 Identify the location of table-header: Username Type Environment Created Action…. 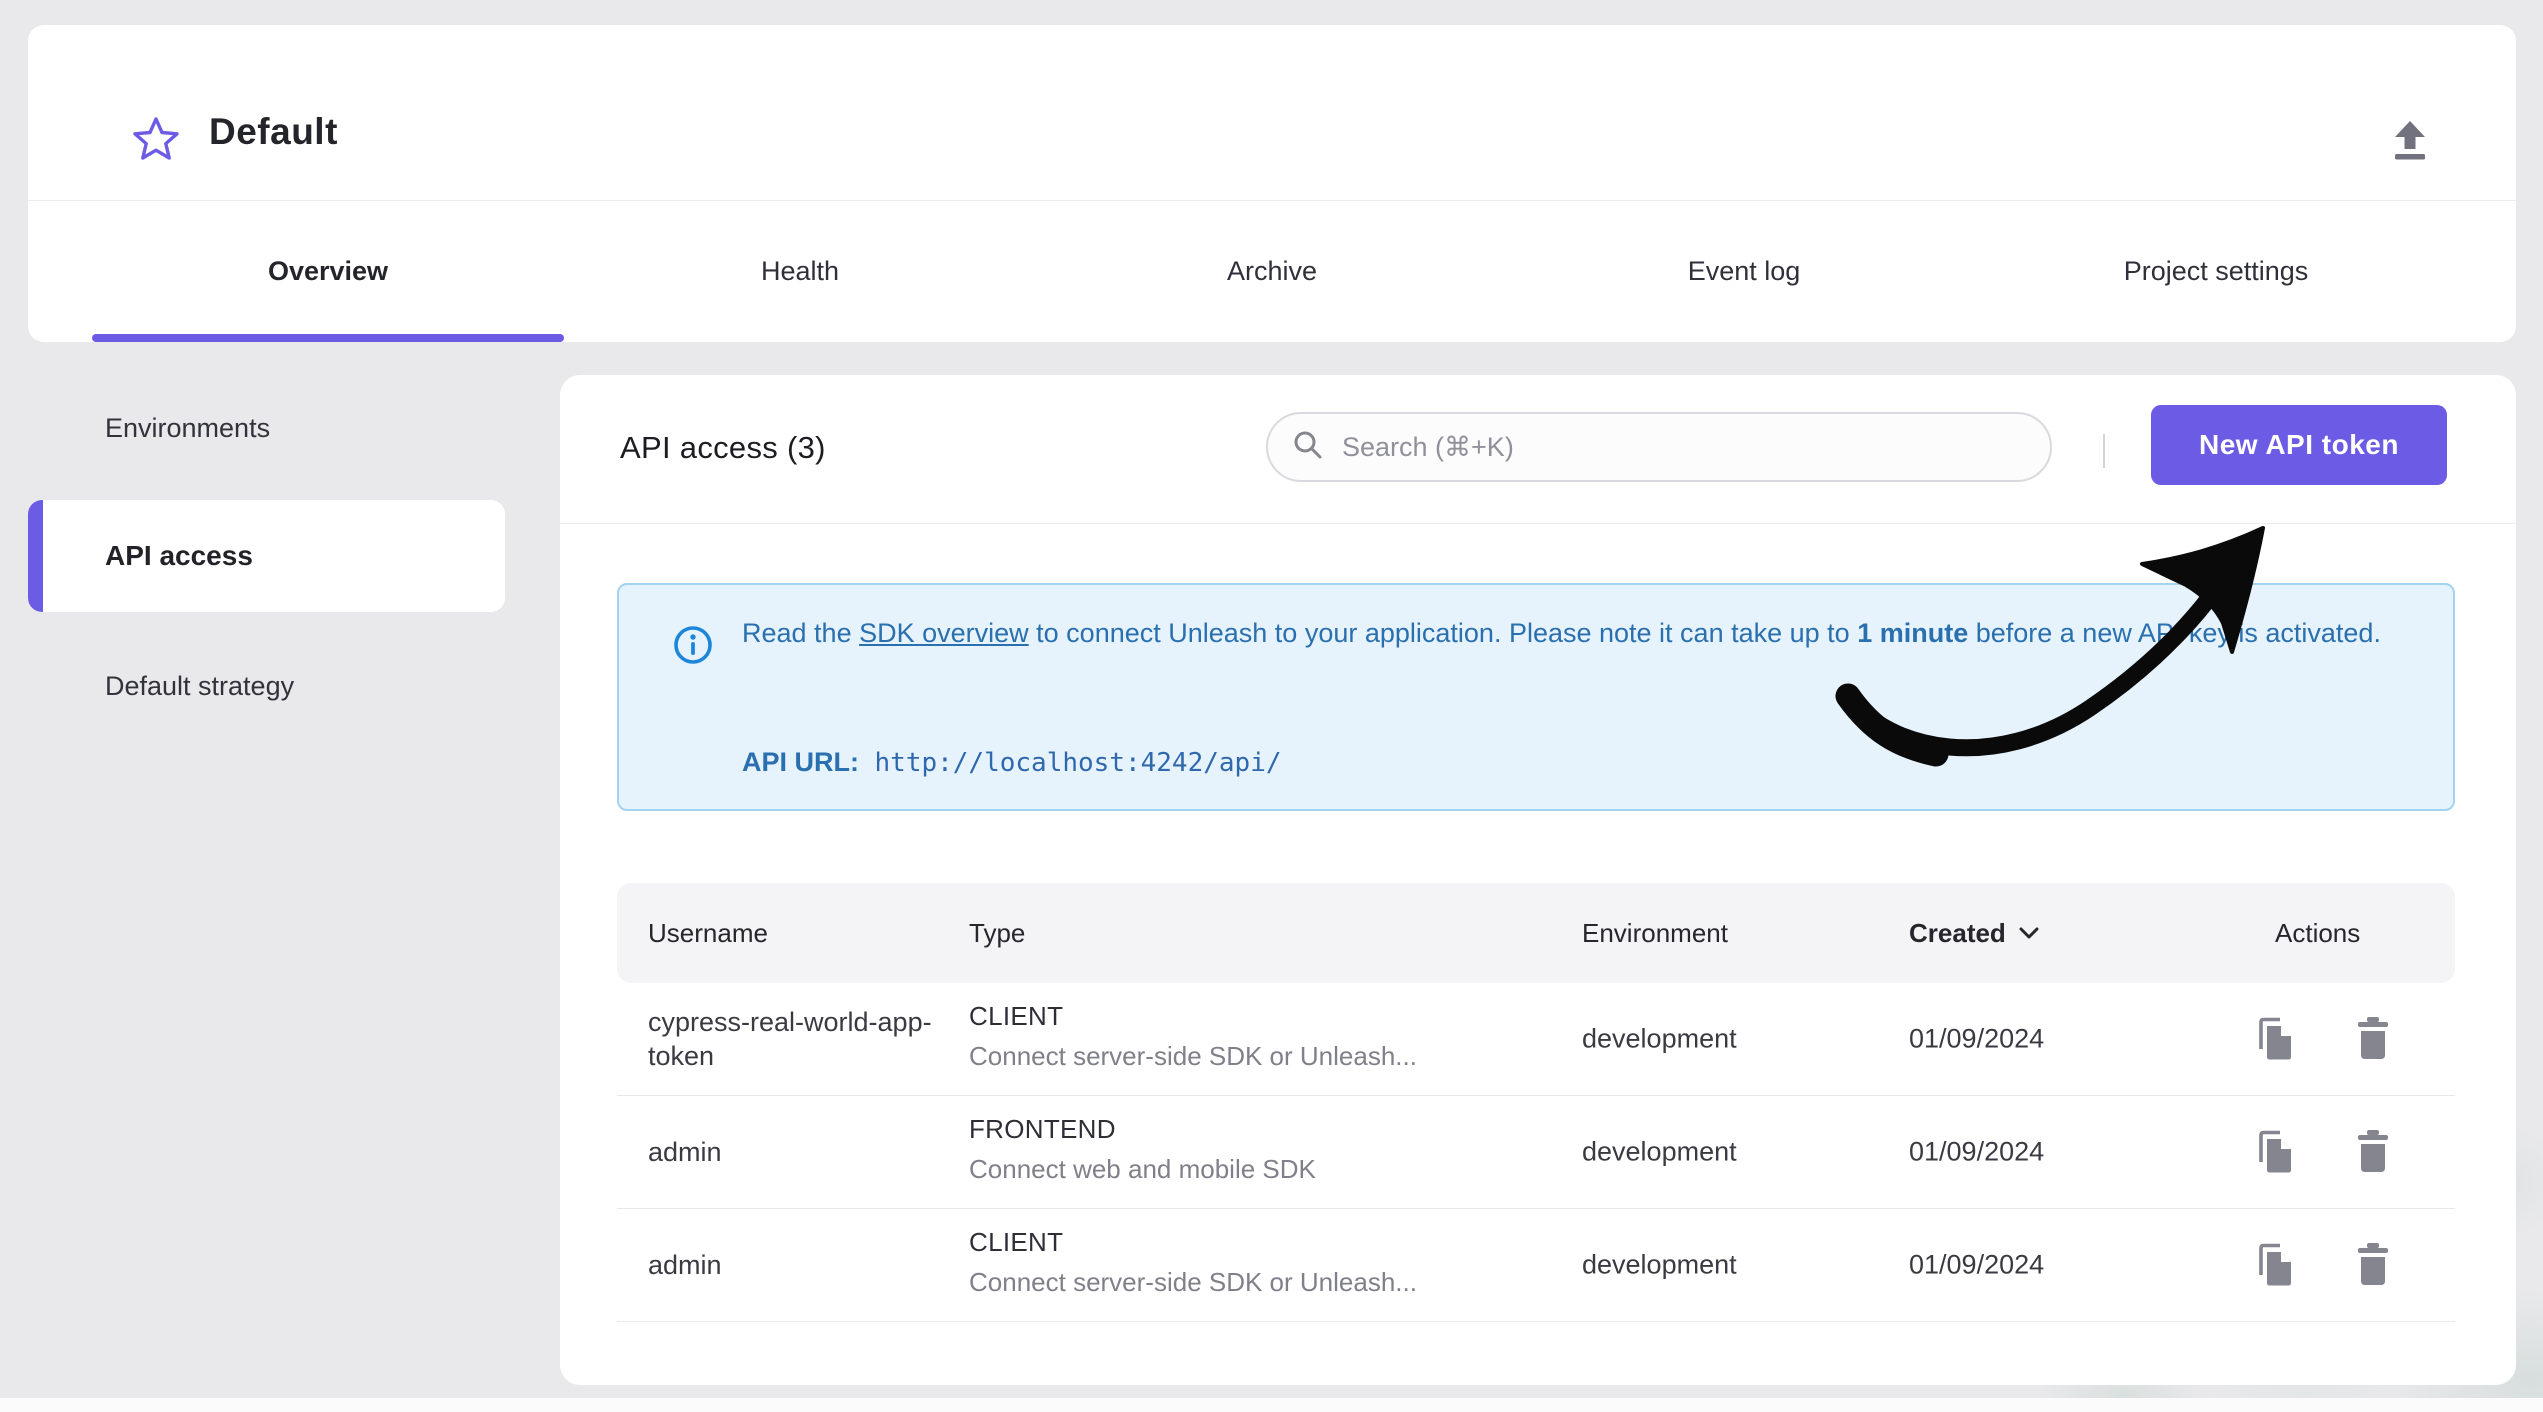
(1536, 933).